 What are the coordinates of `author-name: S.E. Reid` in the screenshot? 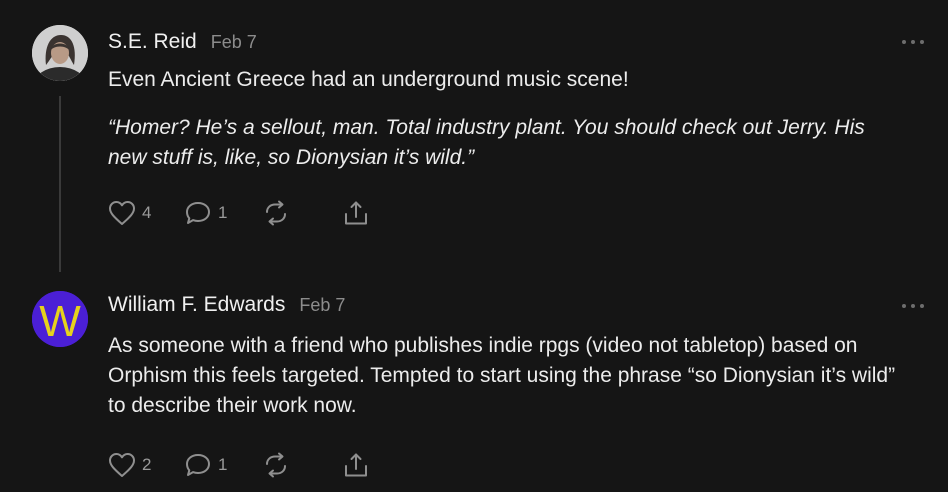 It's located at (152, 42).